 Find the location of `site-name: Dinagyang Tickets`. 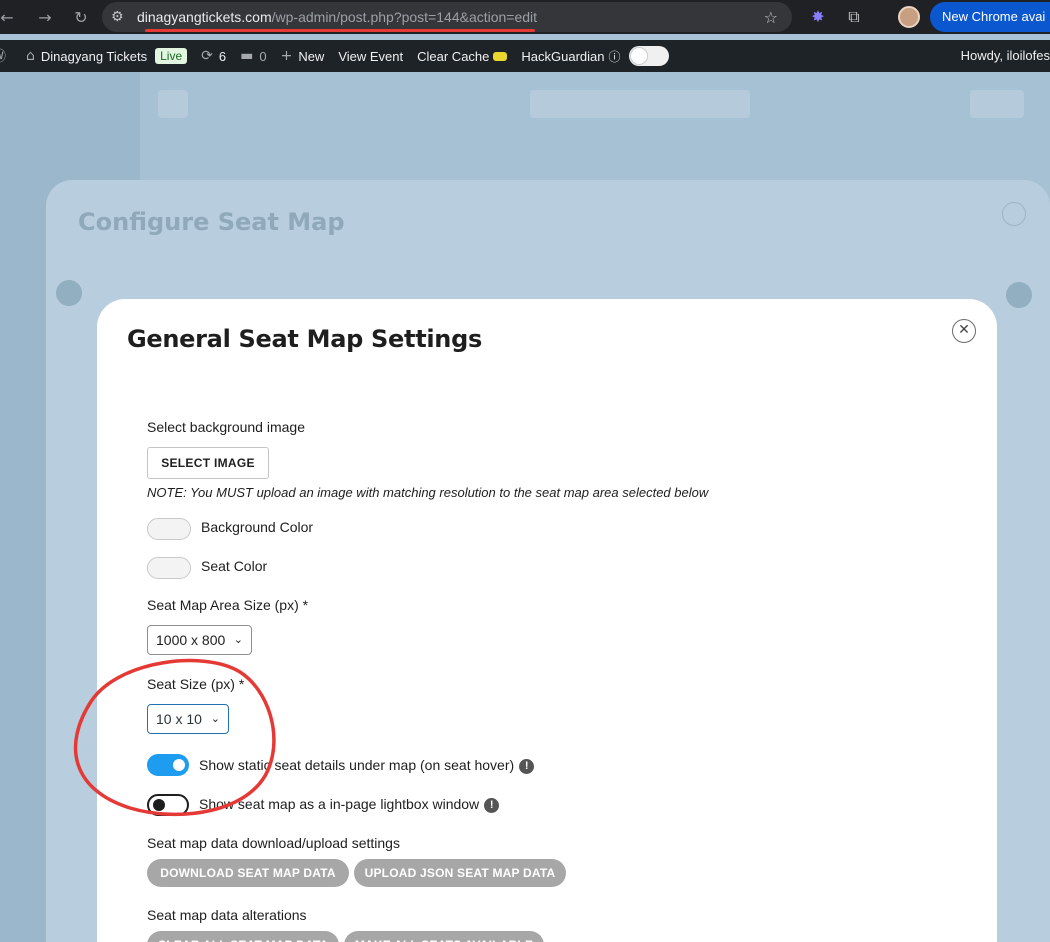

site-name: Dinagyang Tickets is located at coordinates (94, 56).